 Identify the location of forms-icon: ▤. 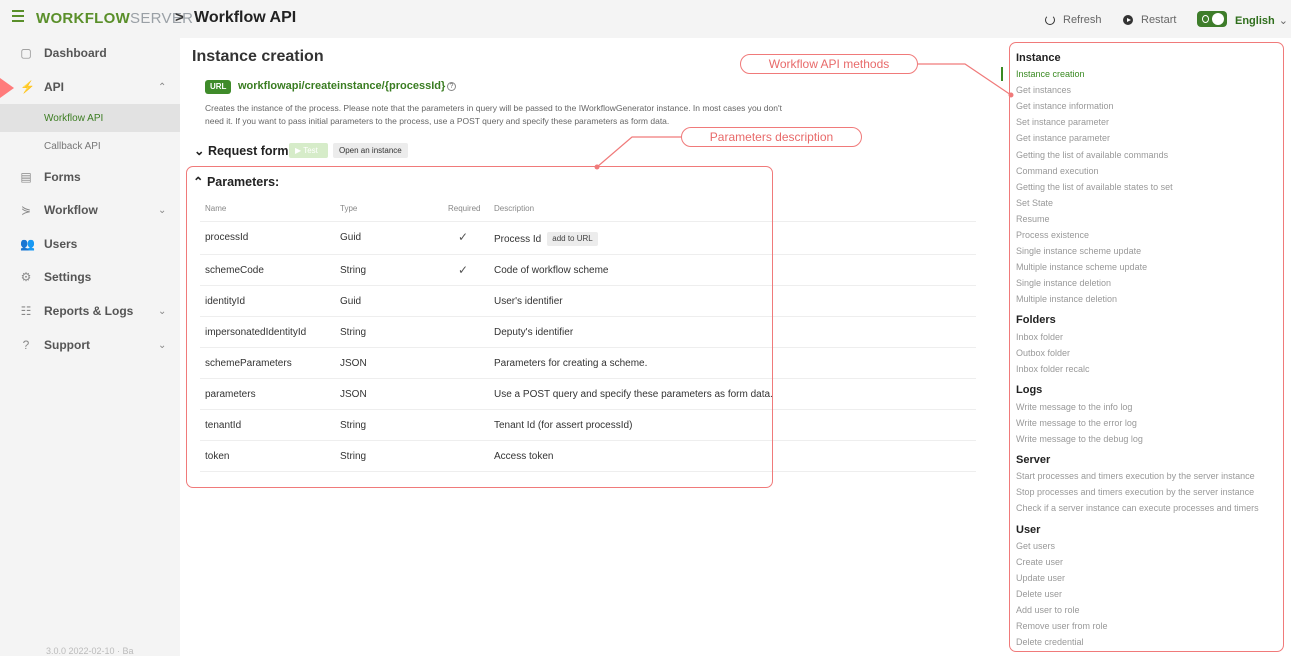
(26, 177).